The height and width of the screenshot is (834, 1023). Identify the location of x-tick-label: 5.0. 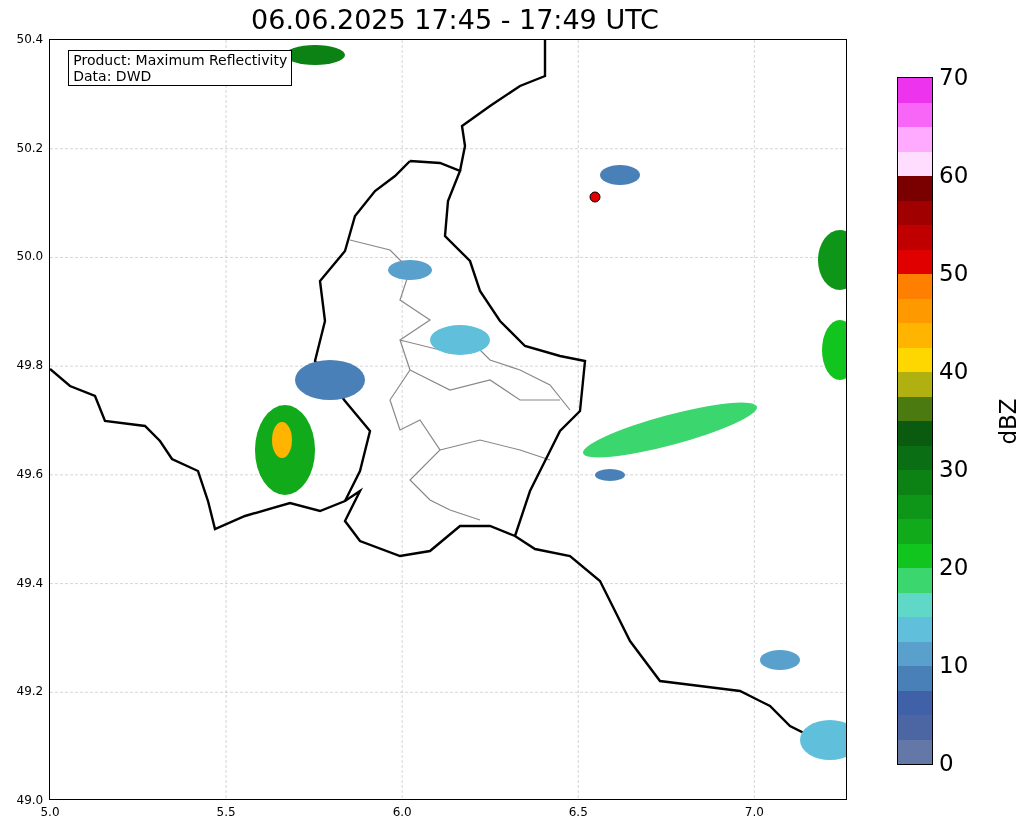
(50, 812).